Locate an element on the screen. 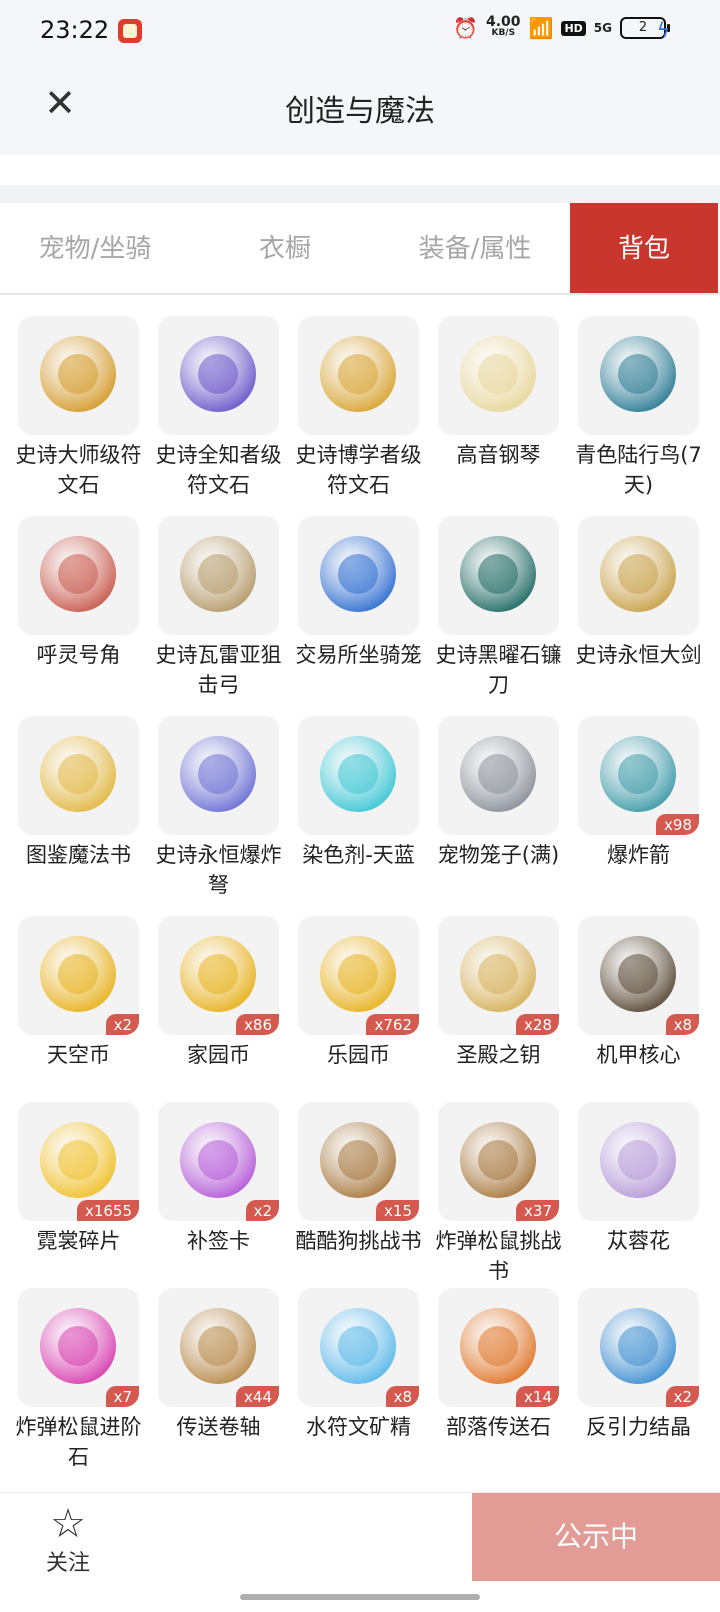  item-quantity: x762 is located at coordinates (392, 1024).